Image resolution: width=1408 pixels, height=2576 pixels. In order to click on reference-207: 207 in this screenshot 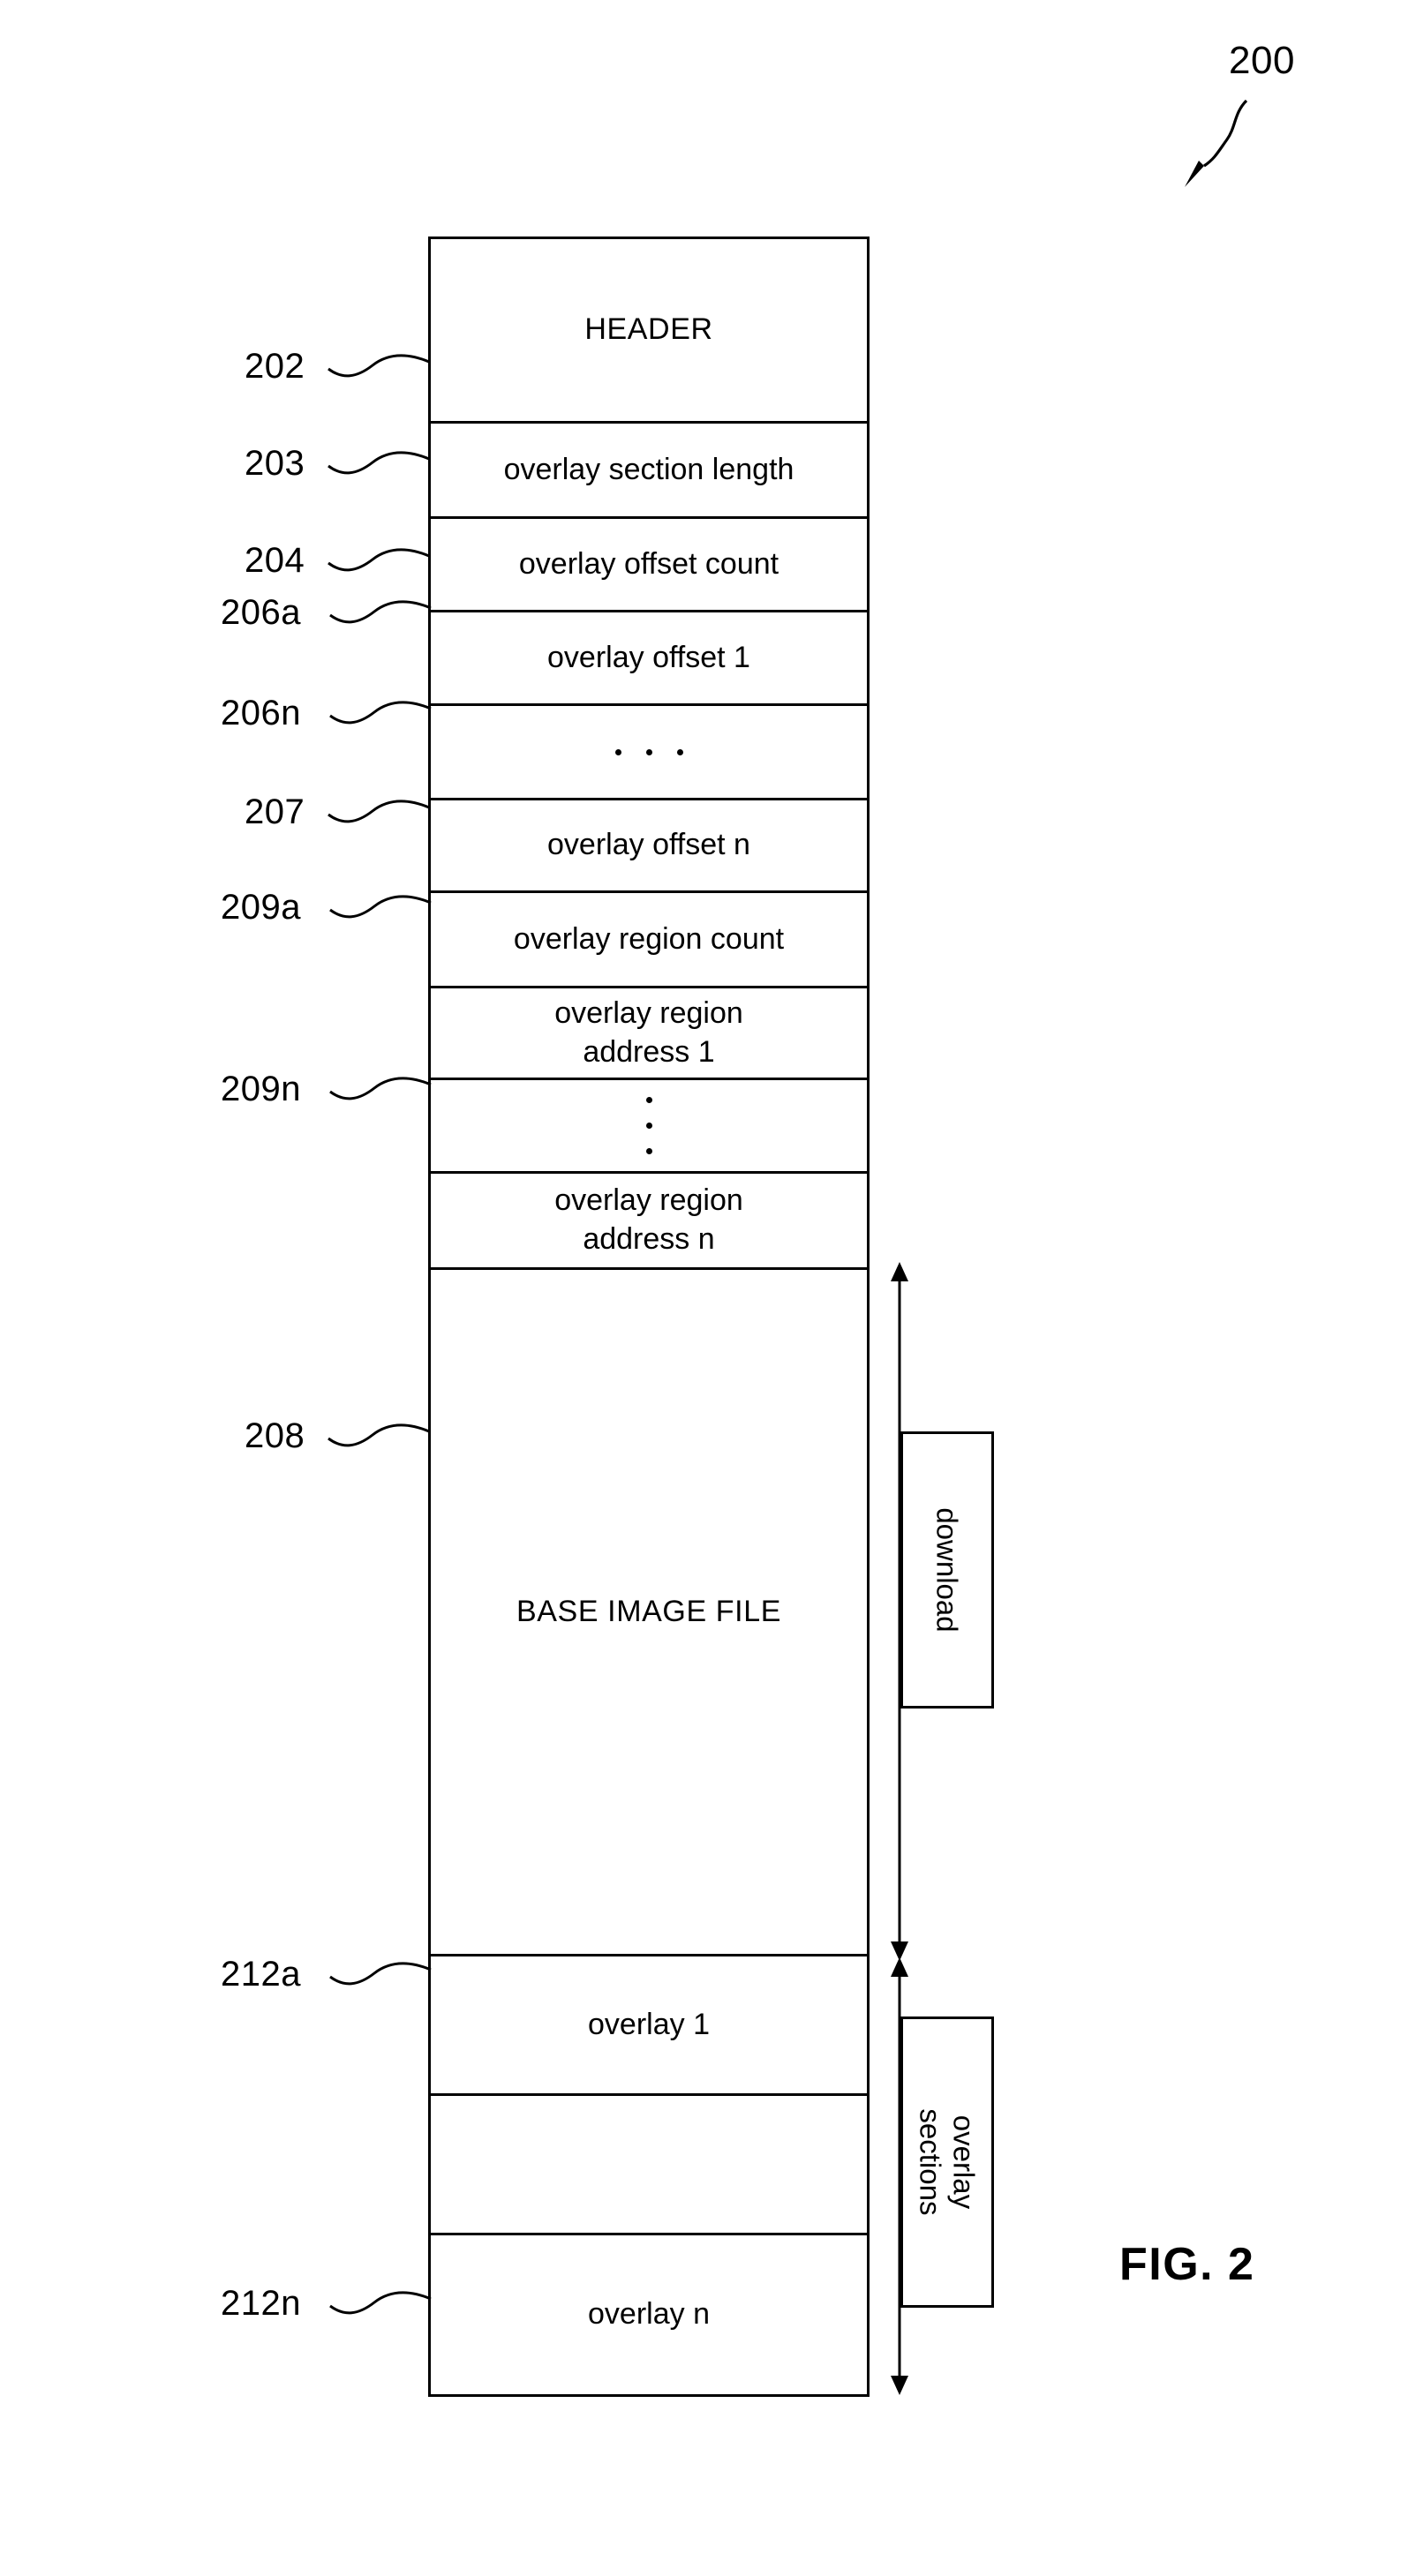, I will do `click(275, 811)`.